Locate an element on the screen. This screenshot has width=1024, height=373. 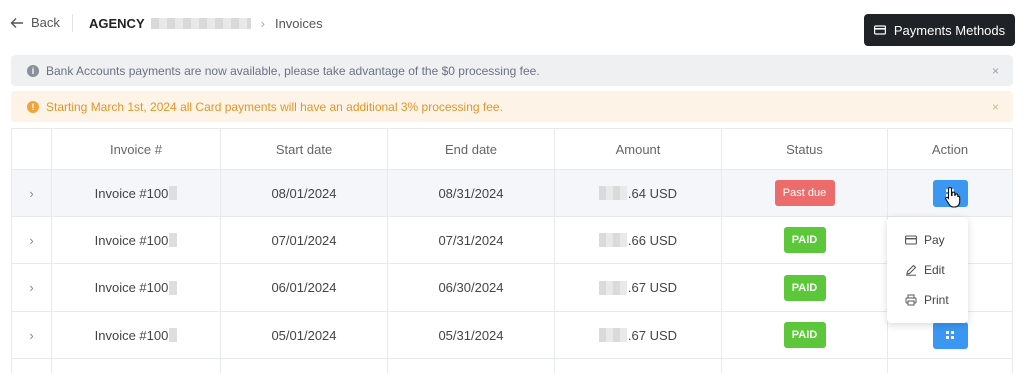
menu-item-edit: Edit is located at coordinates (927, 270).